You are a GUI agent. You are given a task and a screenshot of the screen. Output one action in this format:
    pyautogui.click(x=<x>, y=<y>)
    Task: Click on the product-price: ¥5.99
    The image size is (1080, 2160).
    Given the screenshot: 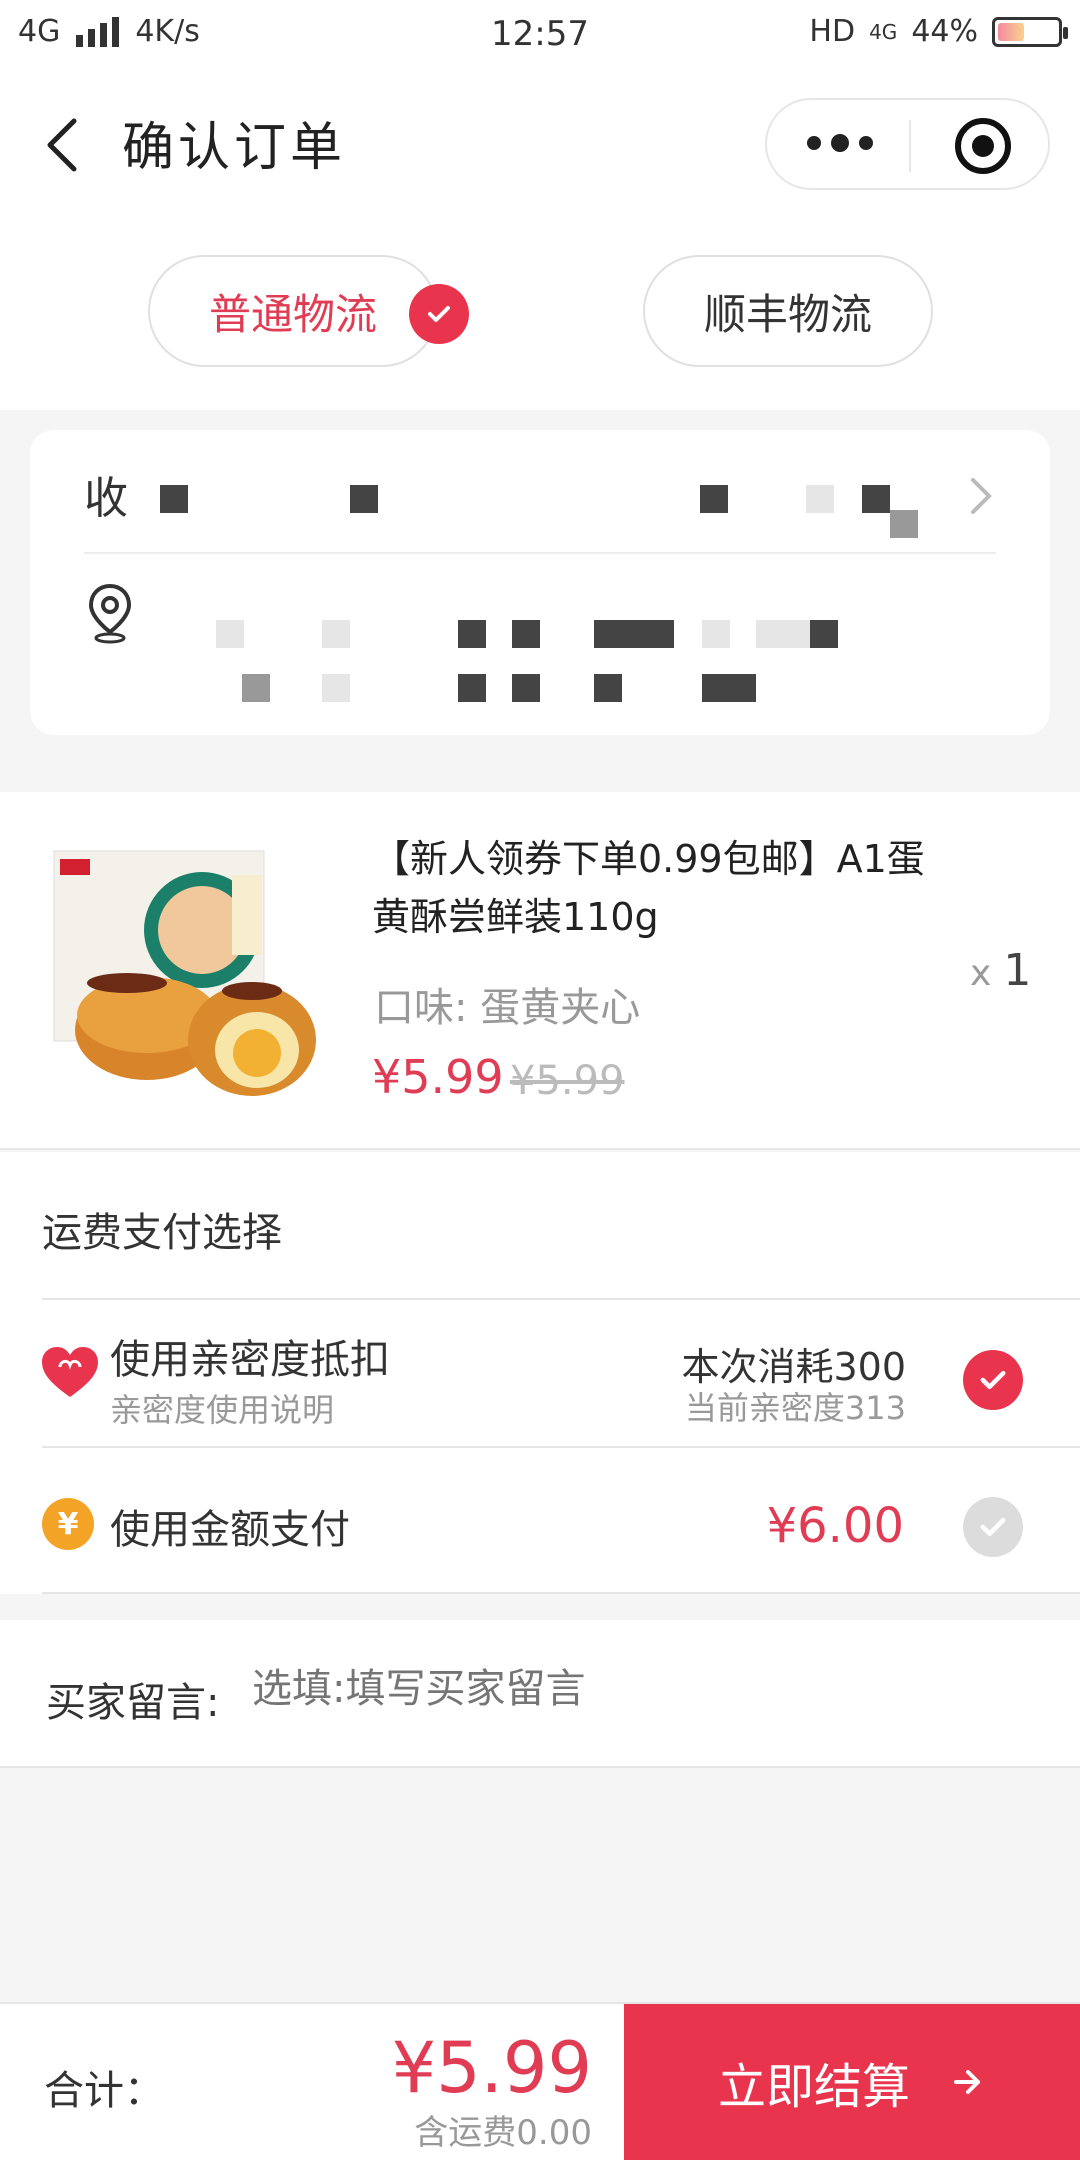 What is the action you would take?
    pyautogui.click(x=438, y=1077)
    